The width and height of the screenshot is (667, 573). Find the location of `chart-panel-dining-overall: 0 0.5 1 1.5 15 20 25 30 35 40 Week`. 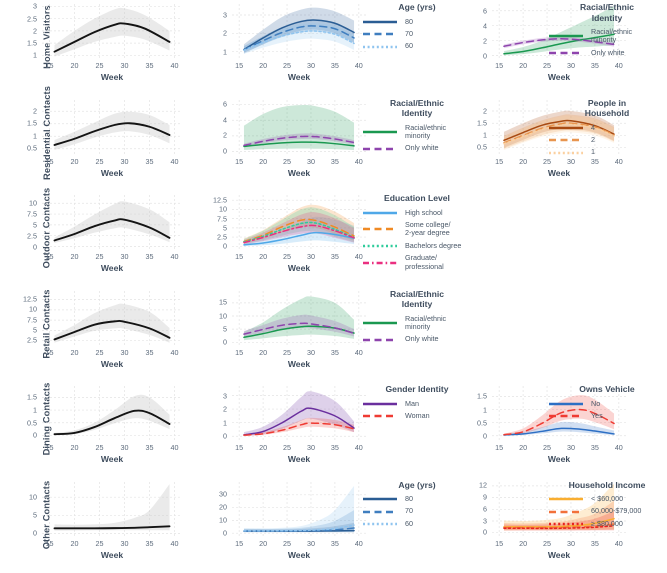

chart-panel-dining-overall: 0 0.5 1 1.5 15 20 25 30 35 40 Week is located at coordinates (97, 429).